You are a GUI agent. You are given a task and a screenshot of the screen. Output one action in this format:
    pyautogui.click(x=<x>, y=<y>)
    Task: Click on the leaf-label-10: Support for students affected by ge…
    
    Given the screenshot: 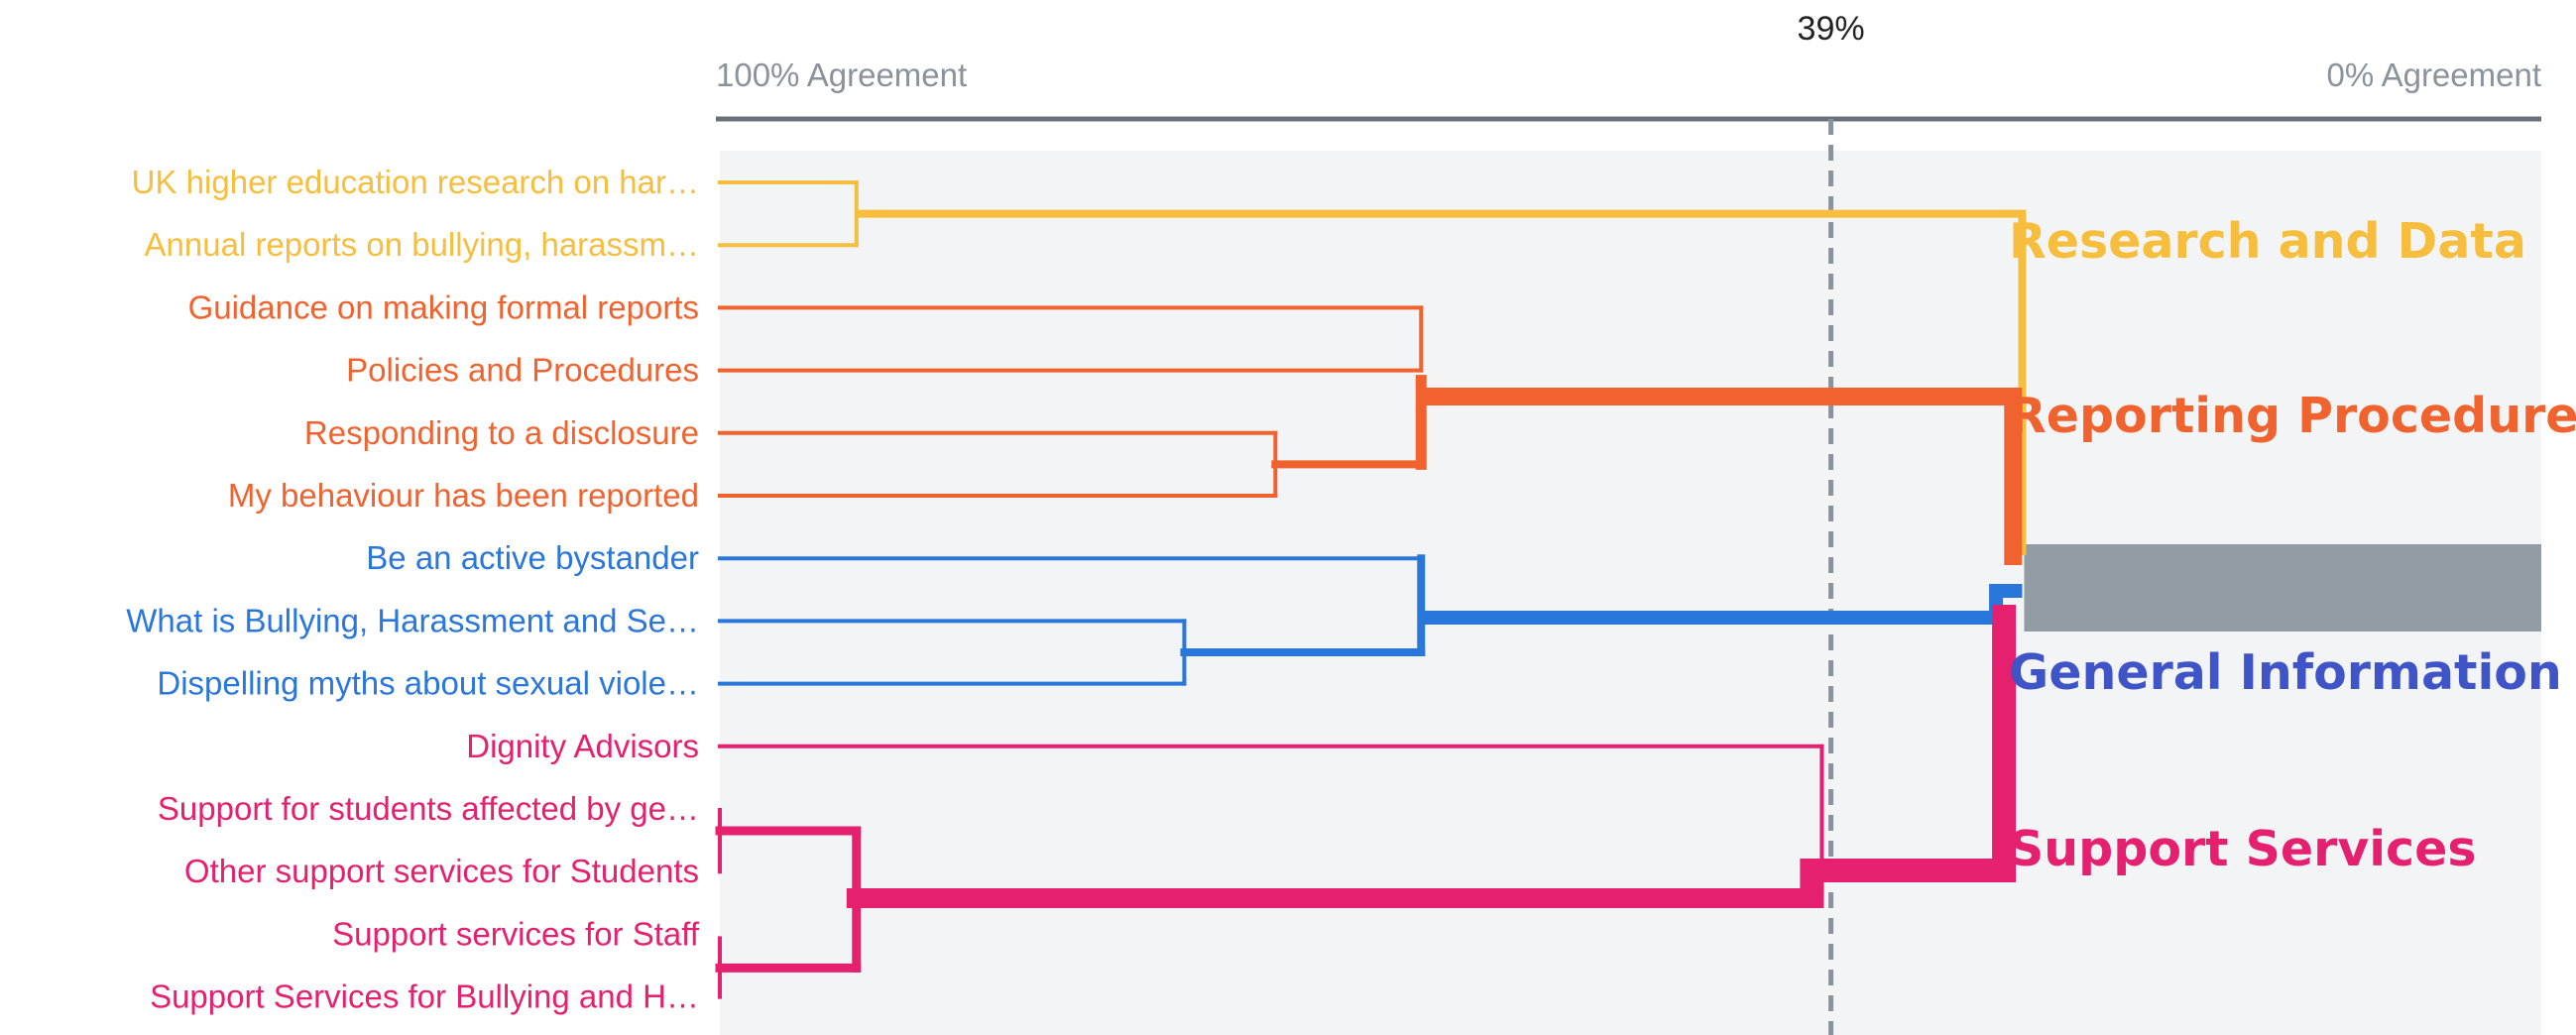 What is the action you would take?
    pyautogui.click(x=428, y=808)
    